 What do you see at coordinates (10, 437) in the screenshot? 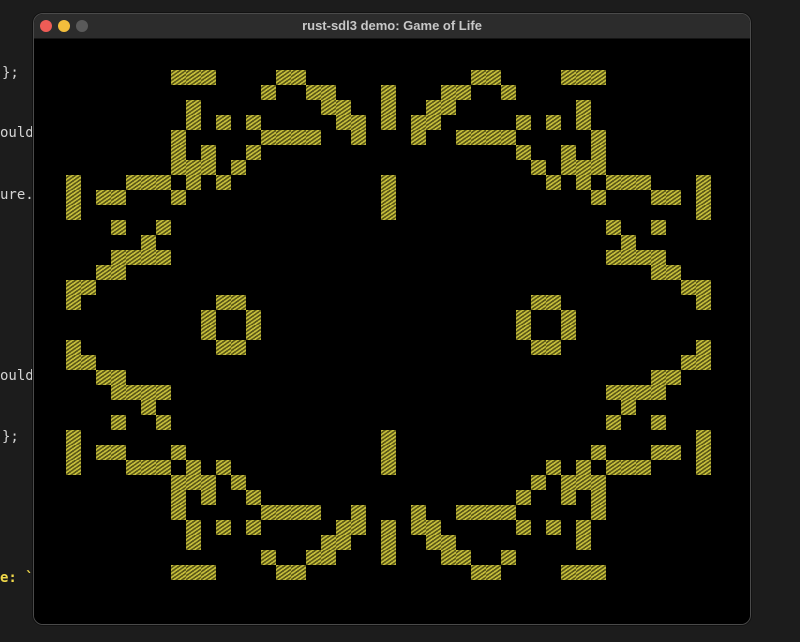
I see `code-line: };` at bounding box center [10, 437].